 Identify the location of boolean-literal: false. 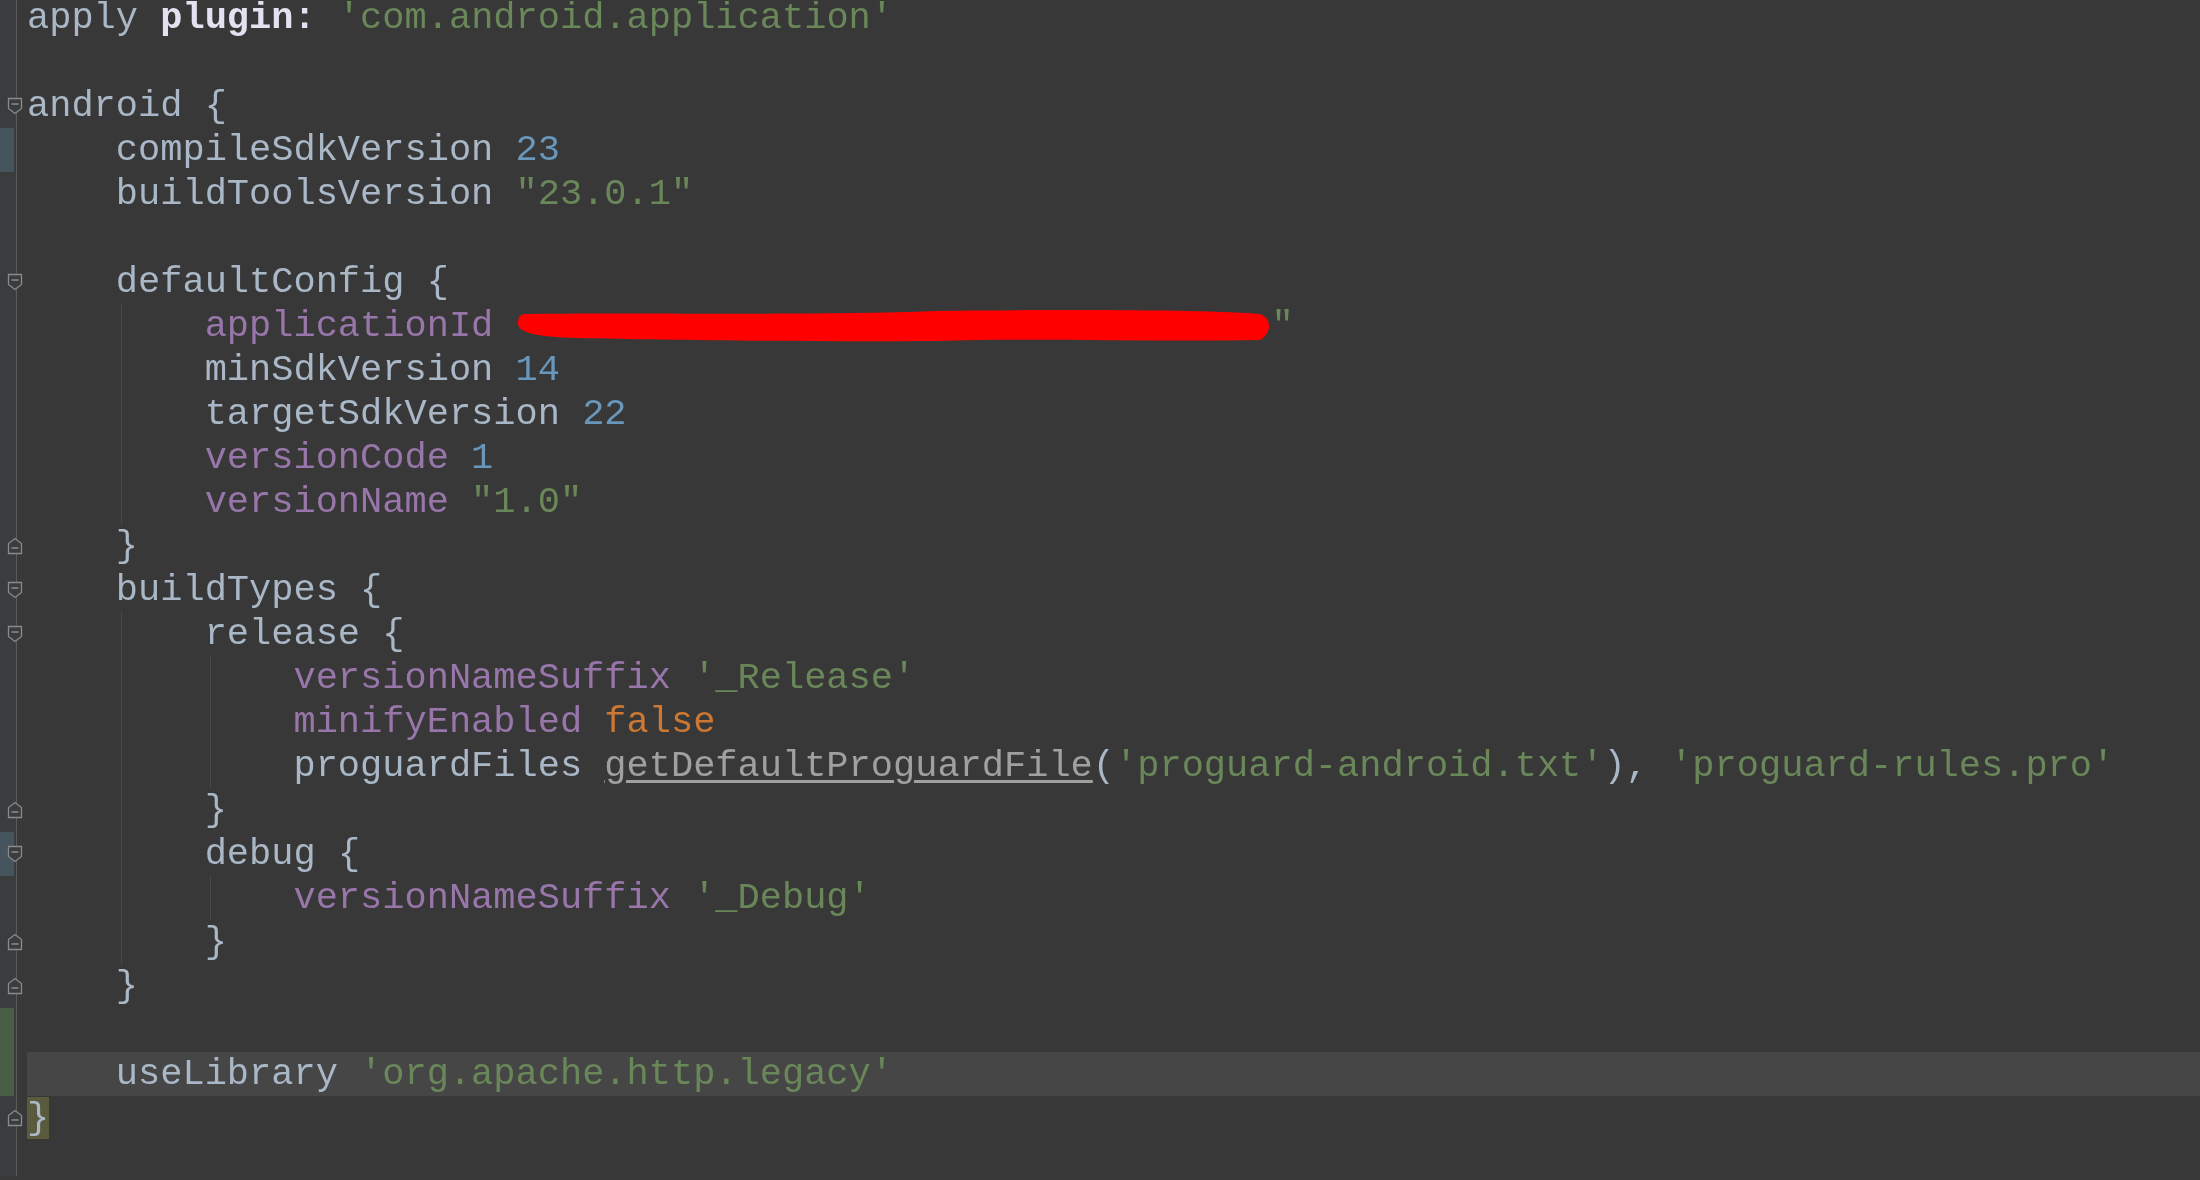
(660, 722).